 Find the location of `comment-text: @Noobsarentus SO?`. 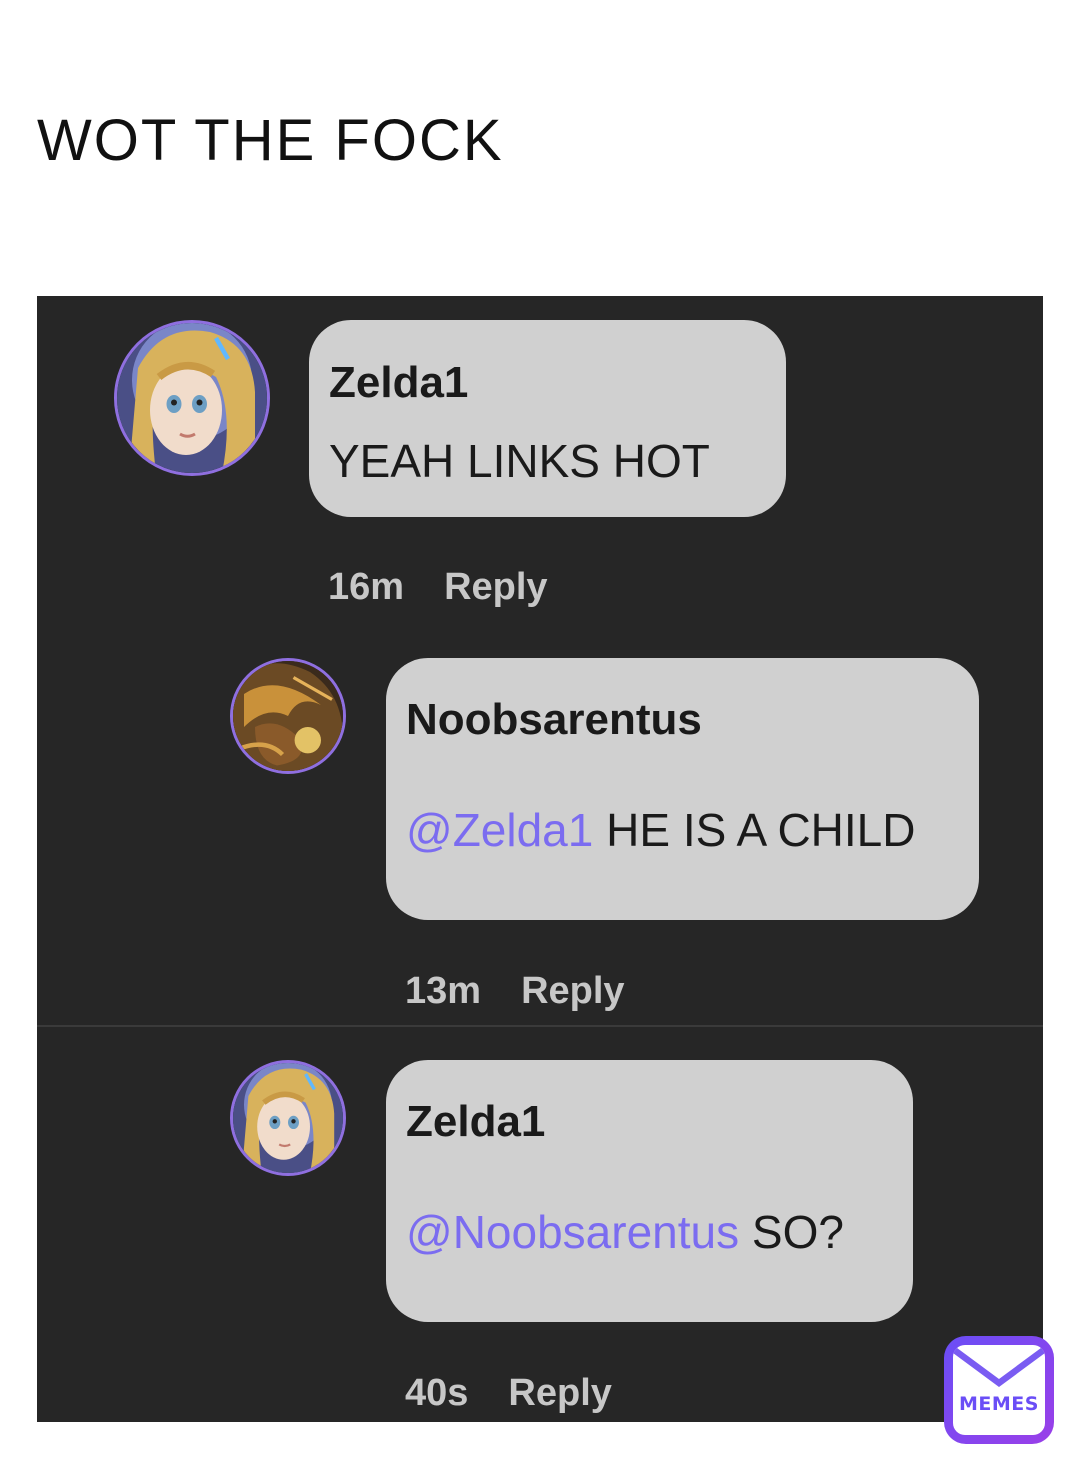

comment-text: @Noobsarentus SO? is located at coordinates (625, 1232).